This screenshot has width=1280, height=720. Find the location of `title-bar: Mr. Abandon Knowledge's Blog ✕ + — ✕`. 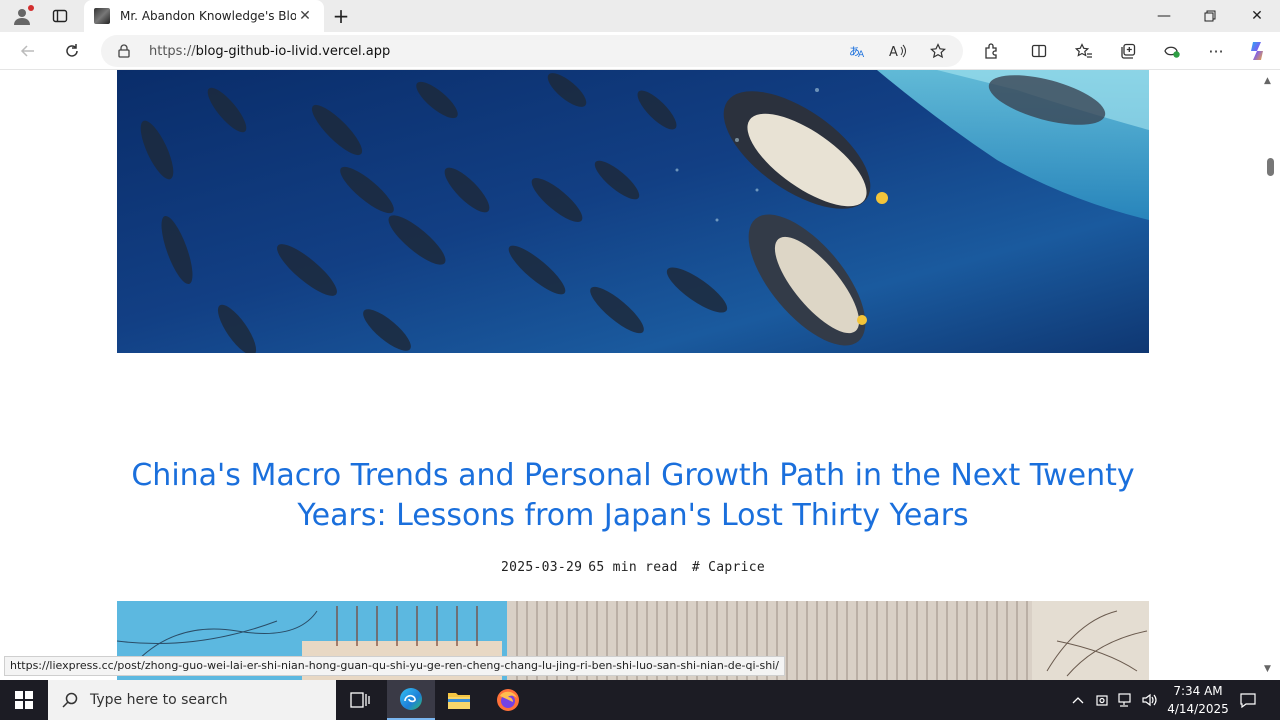

title-bar: Mr. Abandon Knowledge's Blog ✕ + — ✕ is located at coordinates (640, 16).